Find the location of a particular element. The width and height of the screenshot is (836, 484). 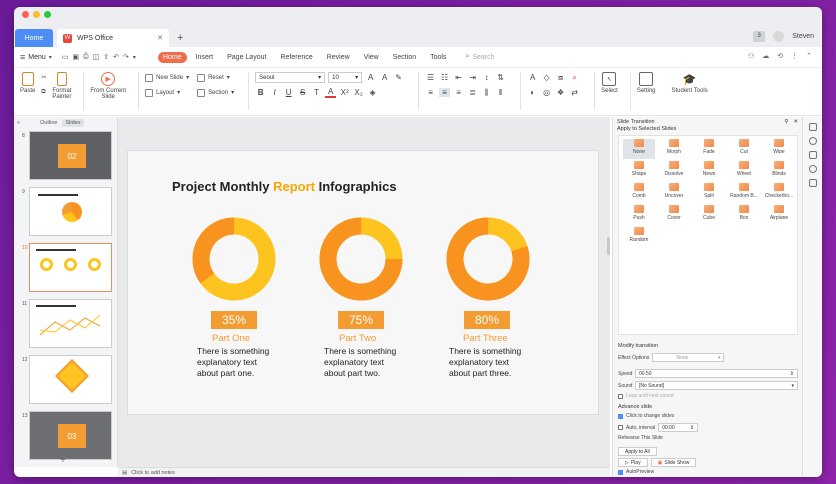

apply-to-all-button: Apply to All is located at coordinates (637, 451).